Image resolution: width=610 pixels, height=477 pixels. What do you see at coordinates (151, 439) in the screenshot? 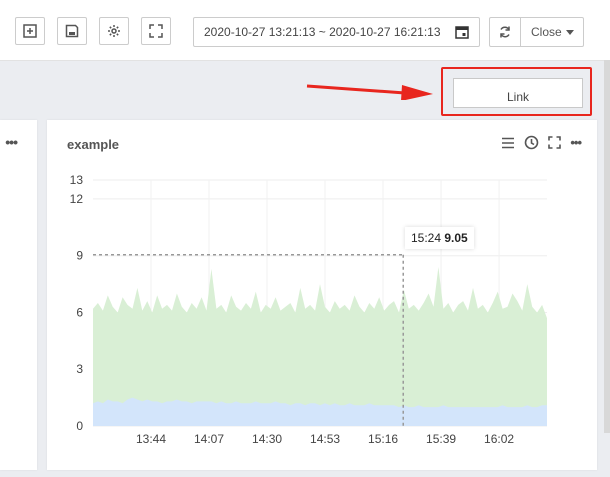
I see `x-tick-label: 13:44` at bounding box center [151, 439].